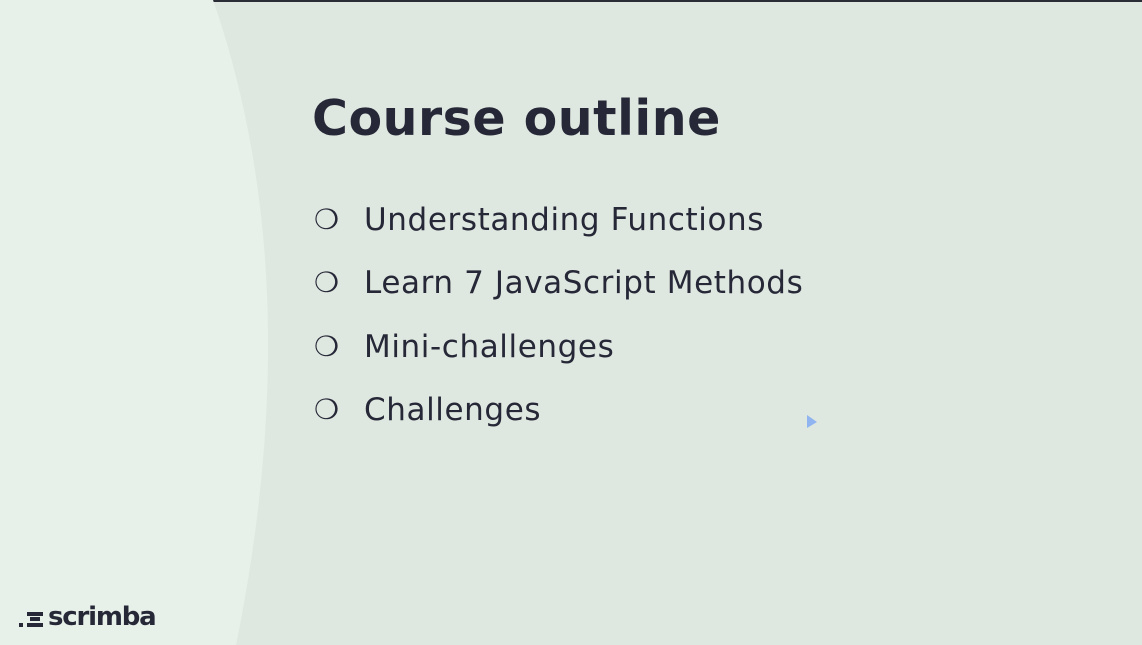 Image resolution: width=1142 pixels, height=645 pixels. Describe the element at coordinates (558, 417) in the screenshot. I see `list-item: ❍ Challenges` at that location.